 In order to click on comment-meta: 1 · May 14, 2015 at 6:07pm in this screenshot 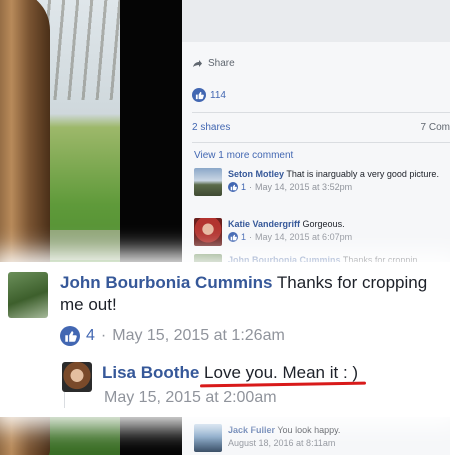, I will do `click(290, 237)`.